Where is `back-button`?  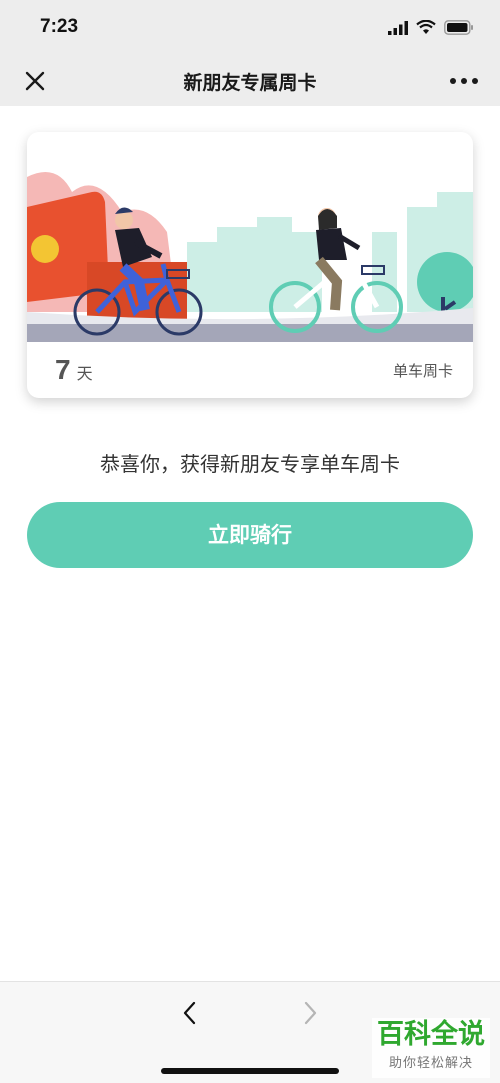 back-button is located at coordinates (190, 1013).